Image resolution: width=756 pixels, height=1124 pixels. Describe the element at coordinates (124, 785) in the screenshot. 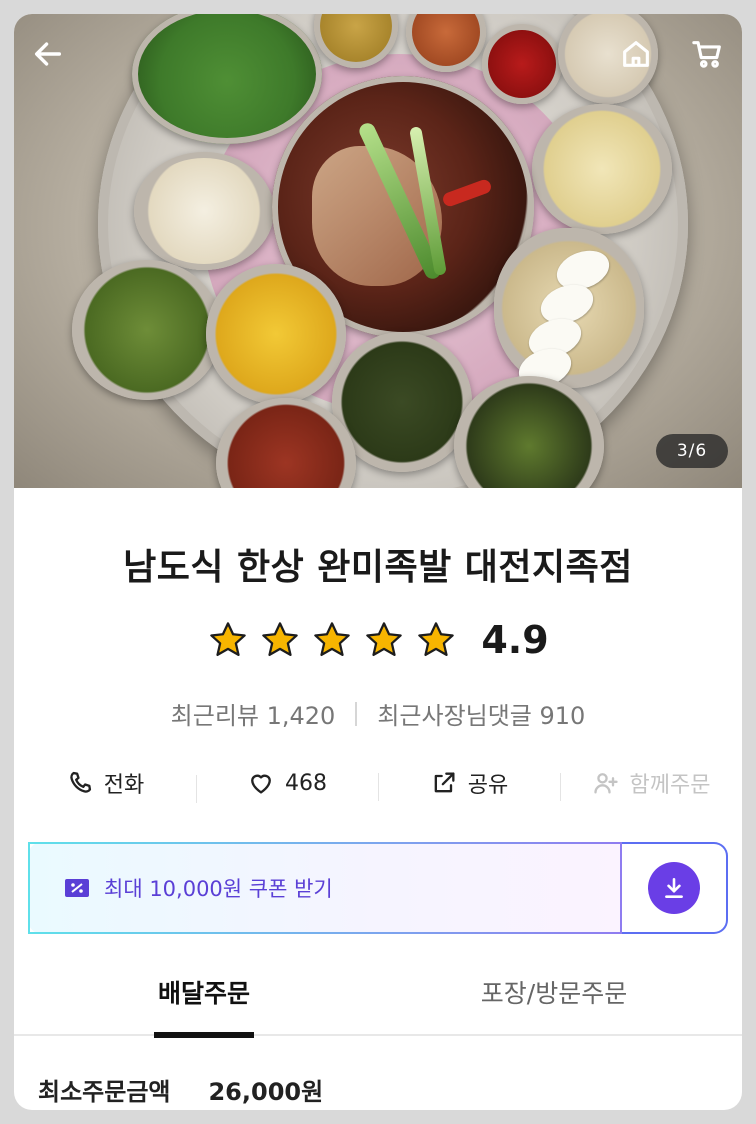

I see `call-label: 전화` at that location.